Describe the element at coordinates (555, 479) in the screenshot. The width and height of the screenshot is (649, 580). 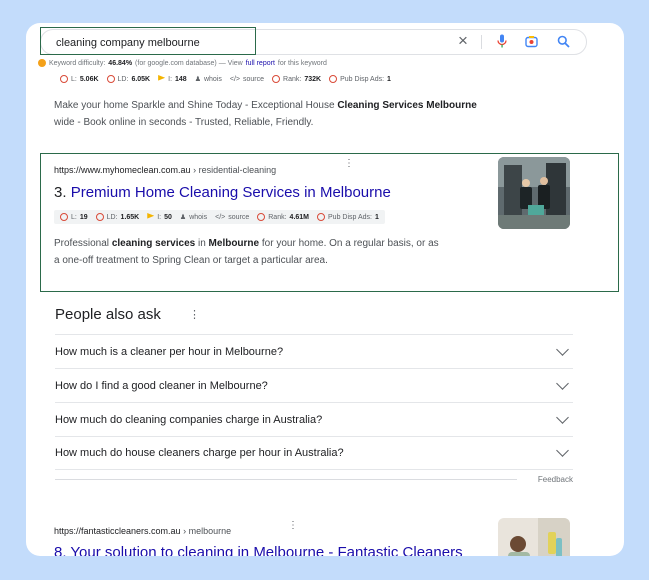
I see `feedback-link: Feedback` at that location.